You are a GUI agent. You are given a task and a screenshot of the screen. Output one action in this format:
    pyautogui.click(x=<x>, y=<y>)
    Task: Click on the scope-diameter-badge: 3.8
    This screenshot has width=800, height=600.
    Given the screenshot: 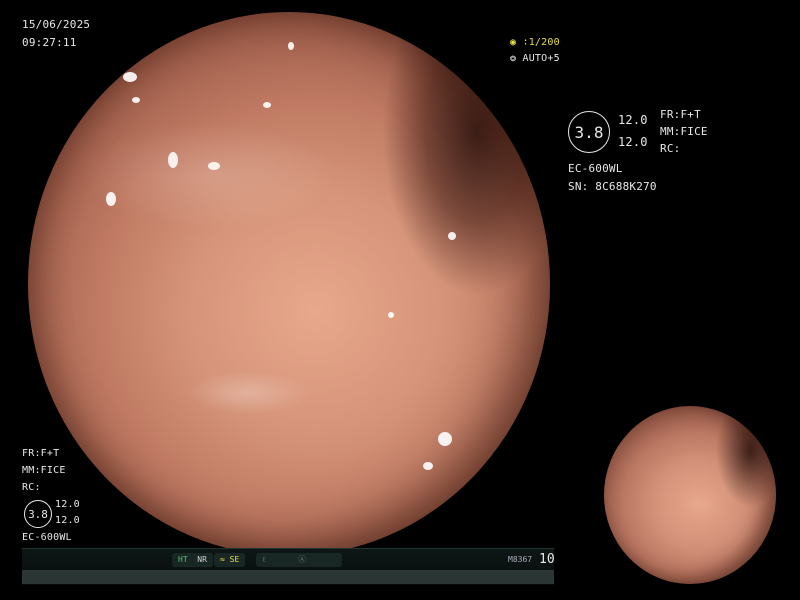 What is the action you would take?
    pyautogui.click(x=589, y=132)
    